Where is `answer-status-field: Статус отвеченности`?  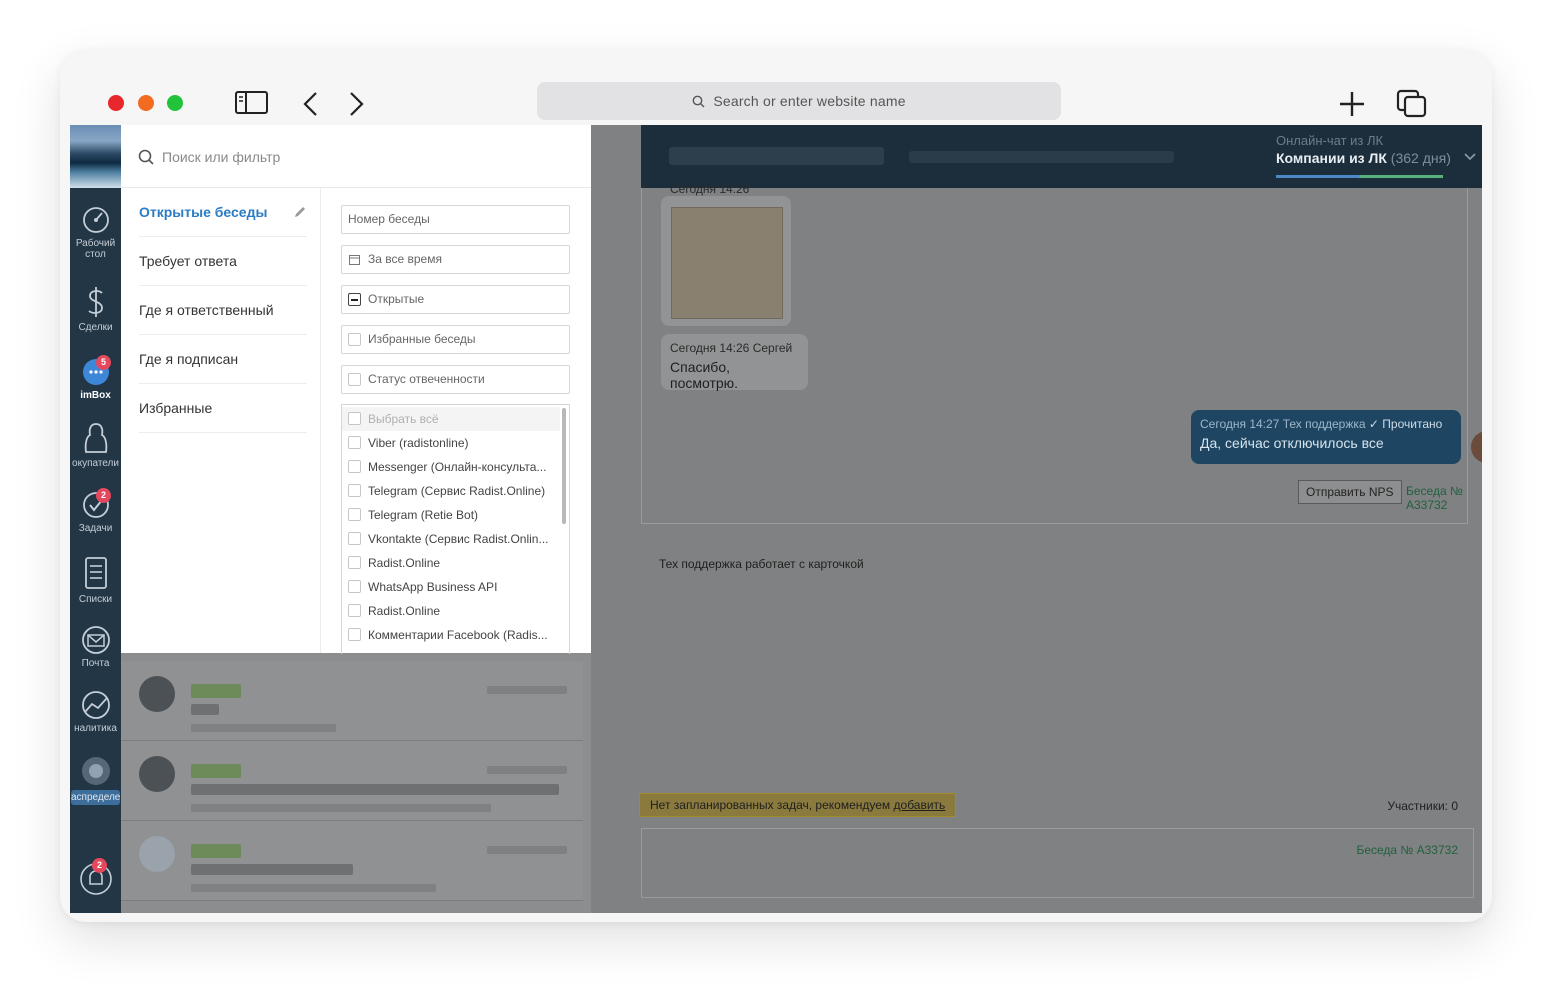 answer-status-field: Статус отвеченности is located at coordinates (455, 379).